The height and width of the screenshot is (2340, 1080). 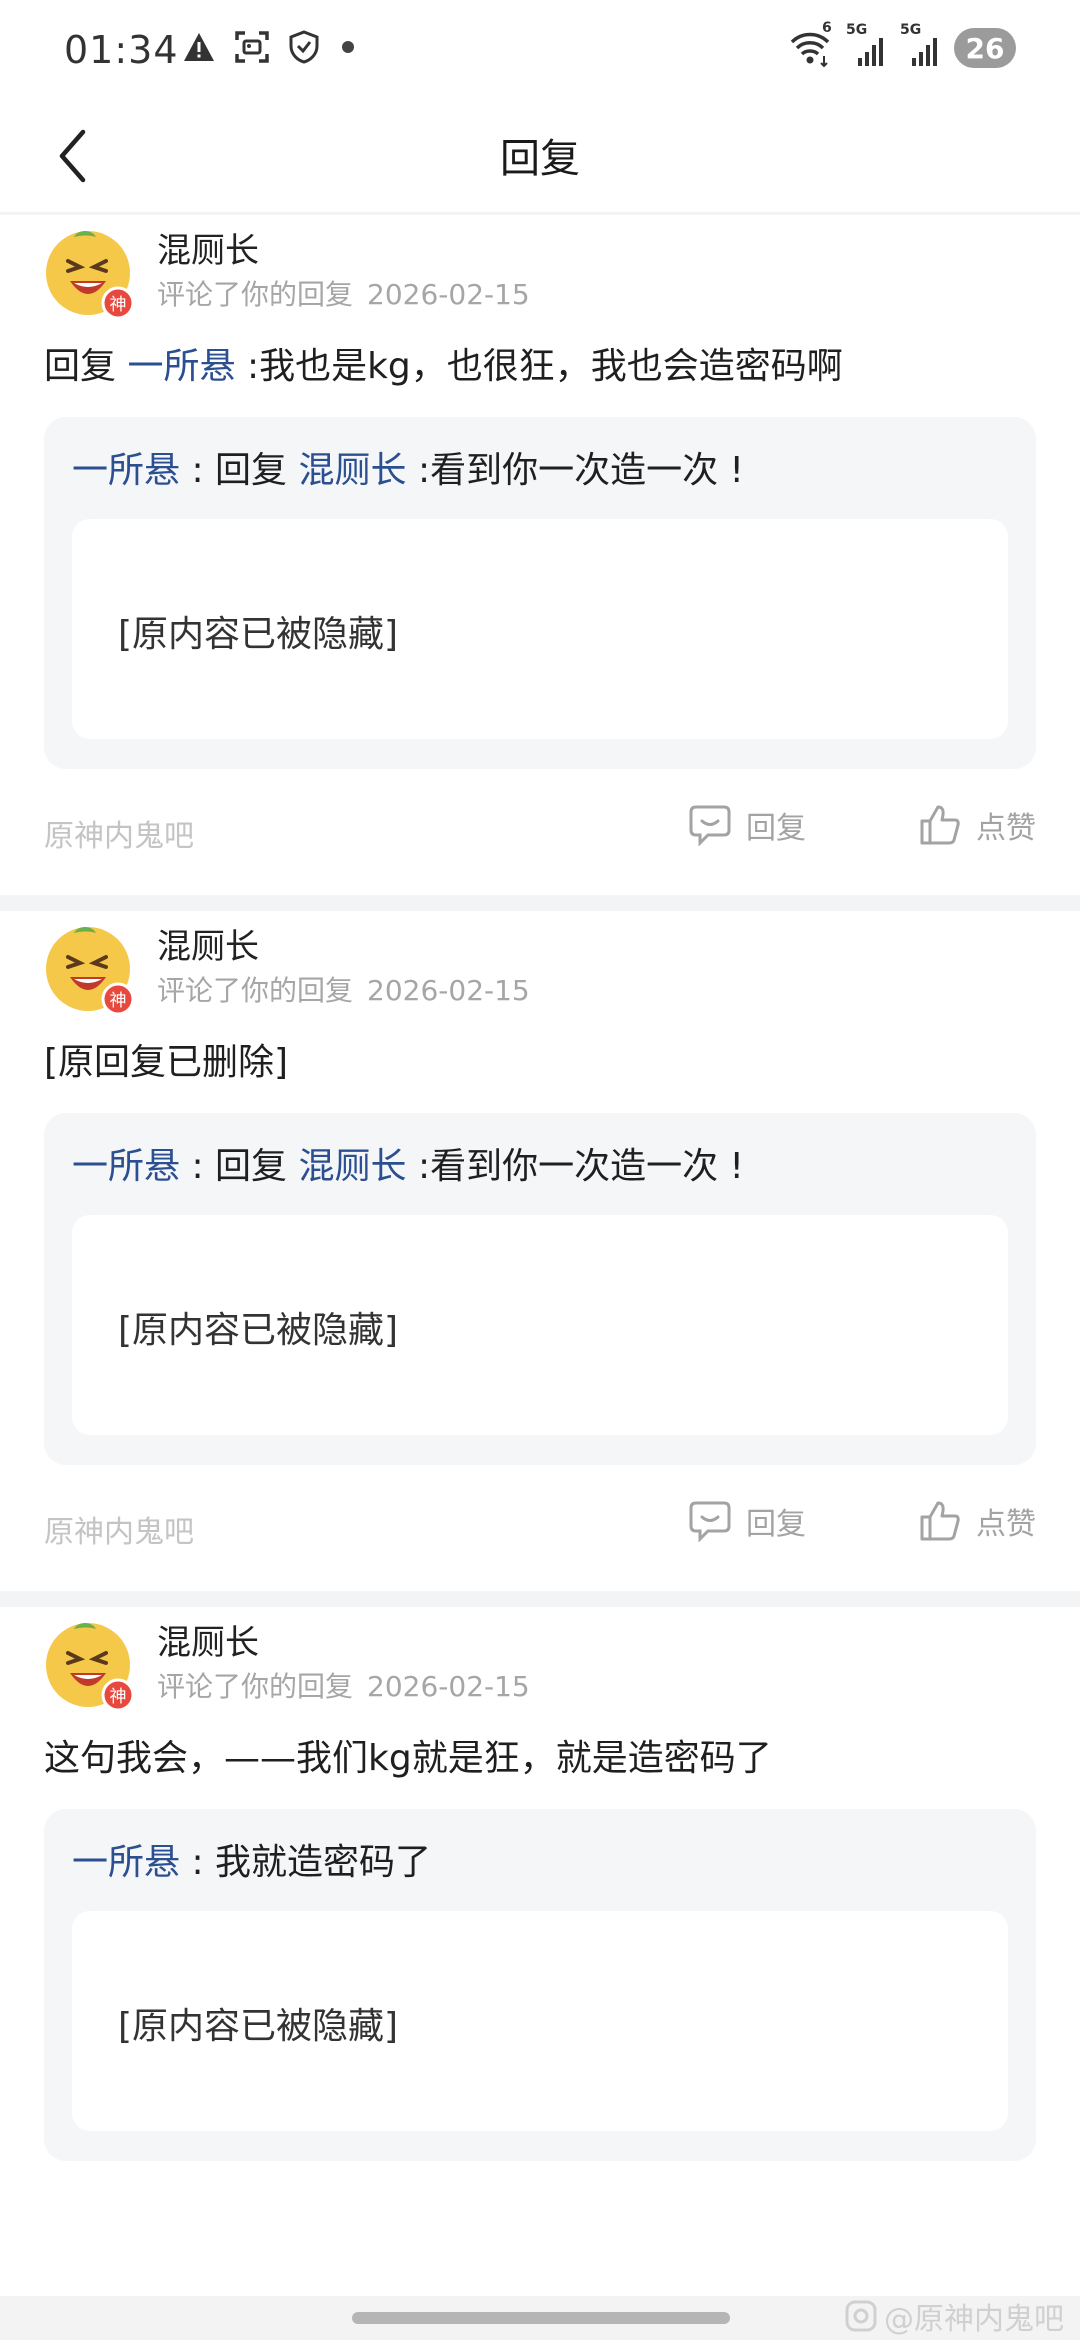 What do you see at coordinates (541, 2318) in the screenshot?
I see `home-indicator` at bounding box center [541, 2318].